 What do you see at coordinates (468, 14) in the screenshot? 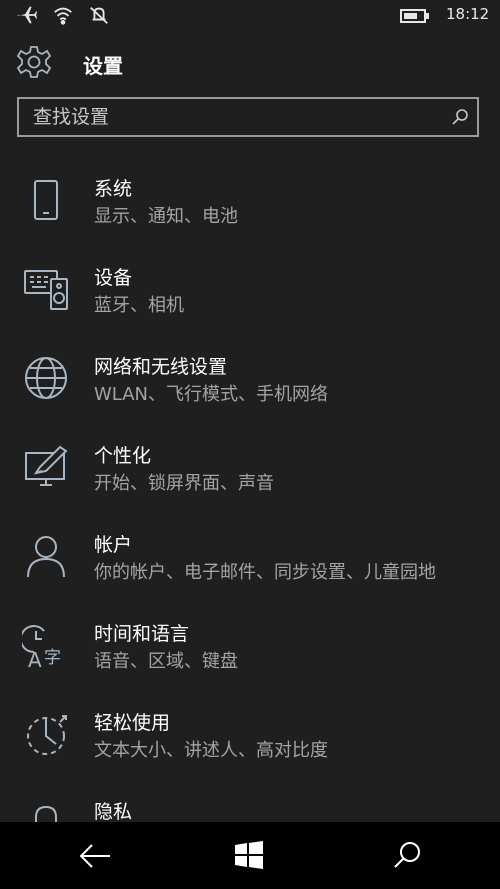
I see `clock: 18:12` at bounding box center [468, 14].